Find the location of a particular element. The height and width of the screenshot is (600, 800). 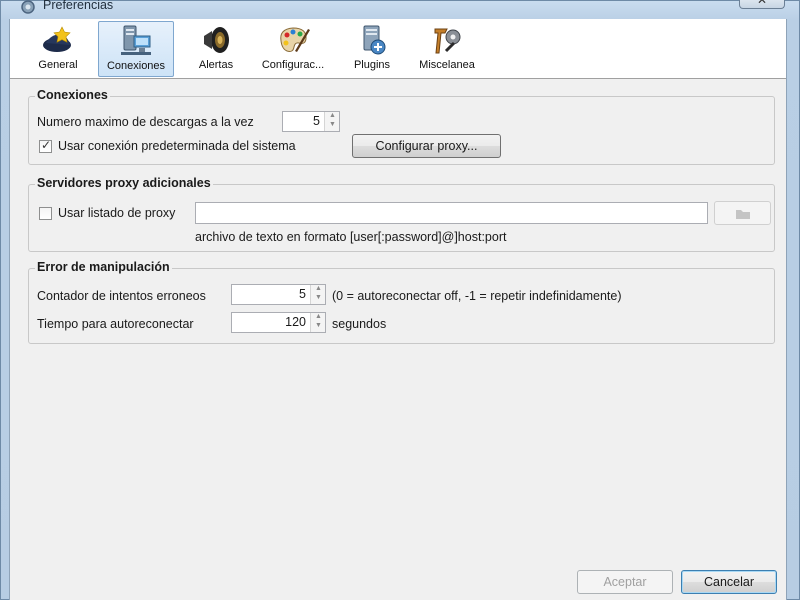

tab-alerts-label: Alertas is located at coordinates (216, 65).